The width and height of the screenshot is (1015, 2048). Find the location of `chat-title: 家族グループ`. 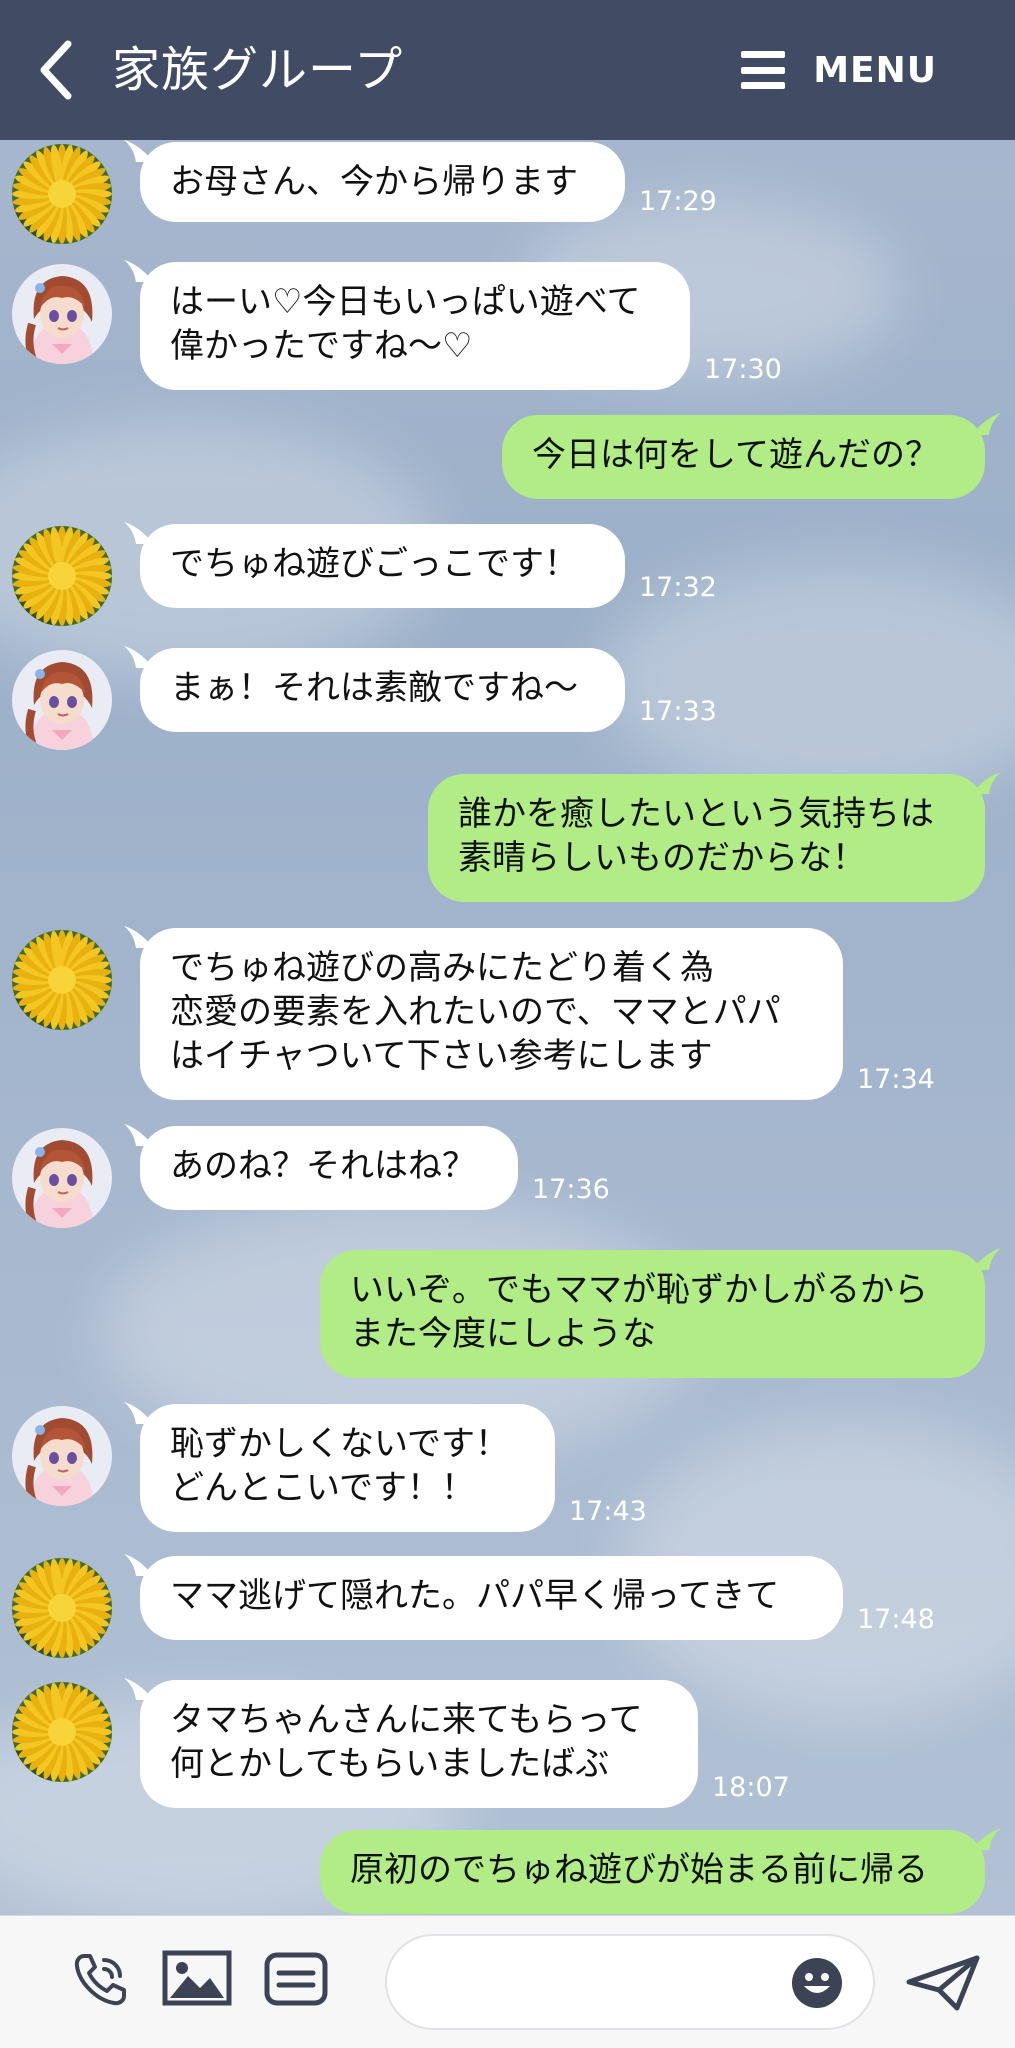

chat-title: 家族グループ is located at coordinates (258, 70).